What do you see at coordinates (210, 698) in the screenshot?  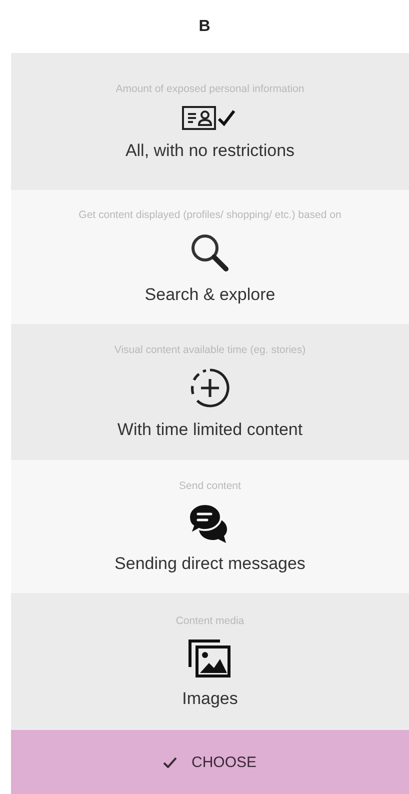 I see `option-value: Images` at bounding box center [210, 698].